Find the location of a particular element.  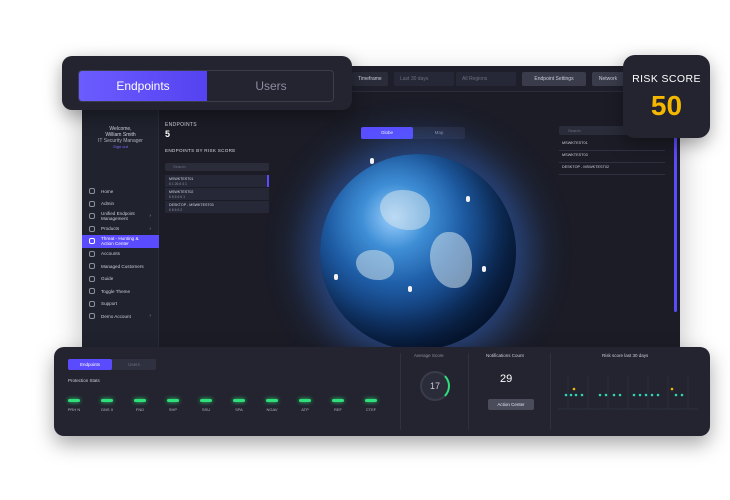

tab-users: Users is located at coordinates (271, 86).